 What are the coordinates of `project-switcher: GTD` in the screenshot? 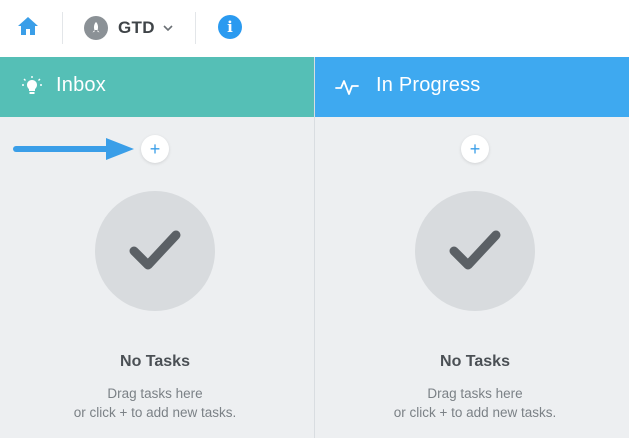 It's located at (128, 28).